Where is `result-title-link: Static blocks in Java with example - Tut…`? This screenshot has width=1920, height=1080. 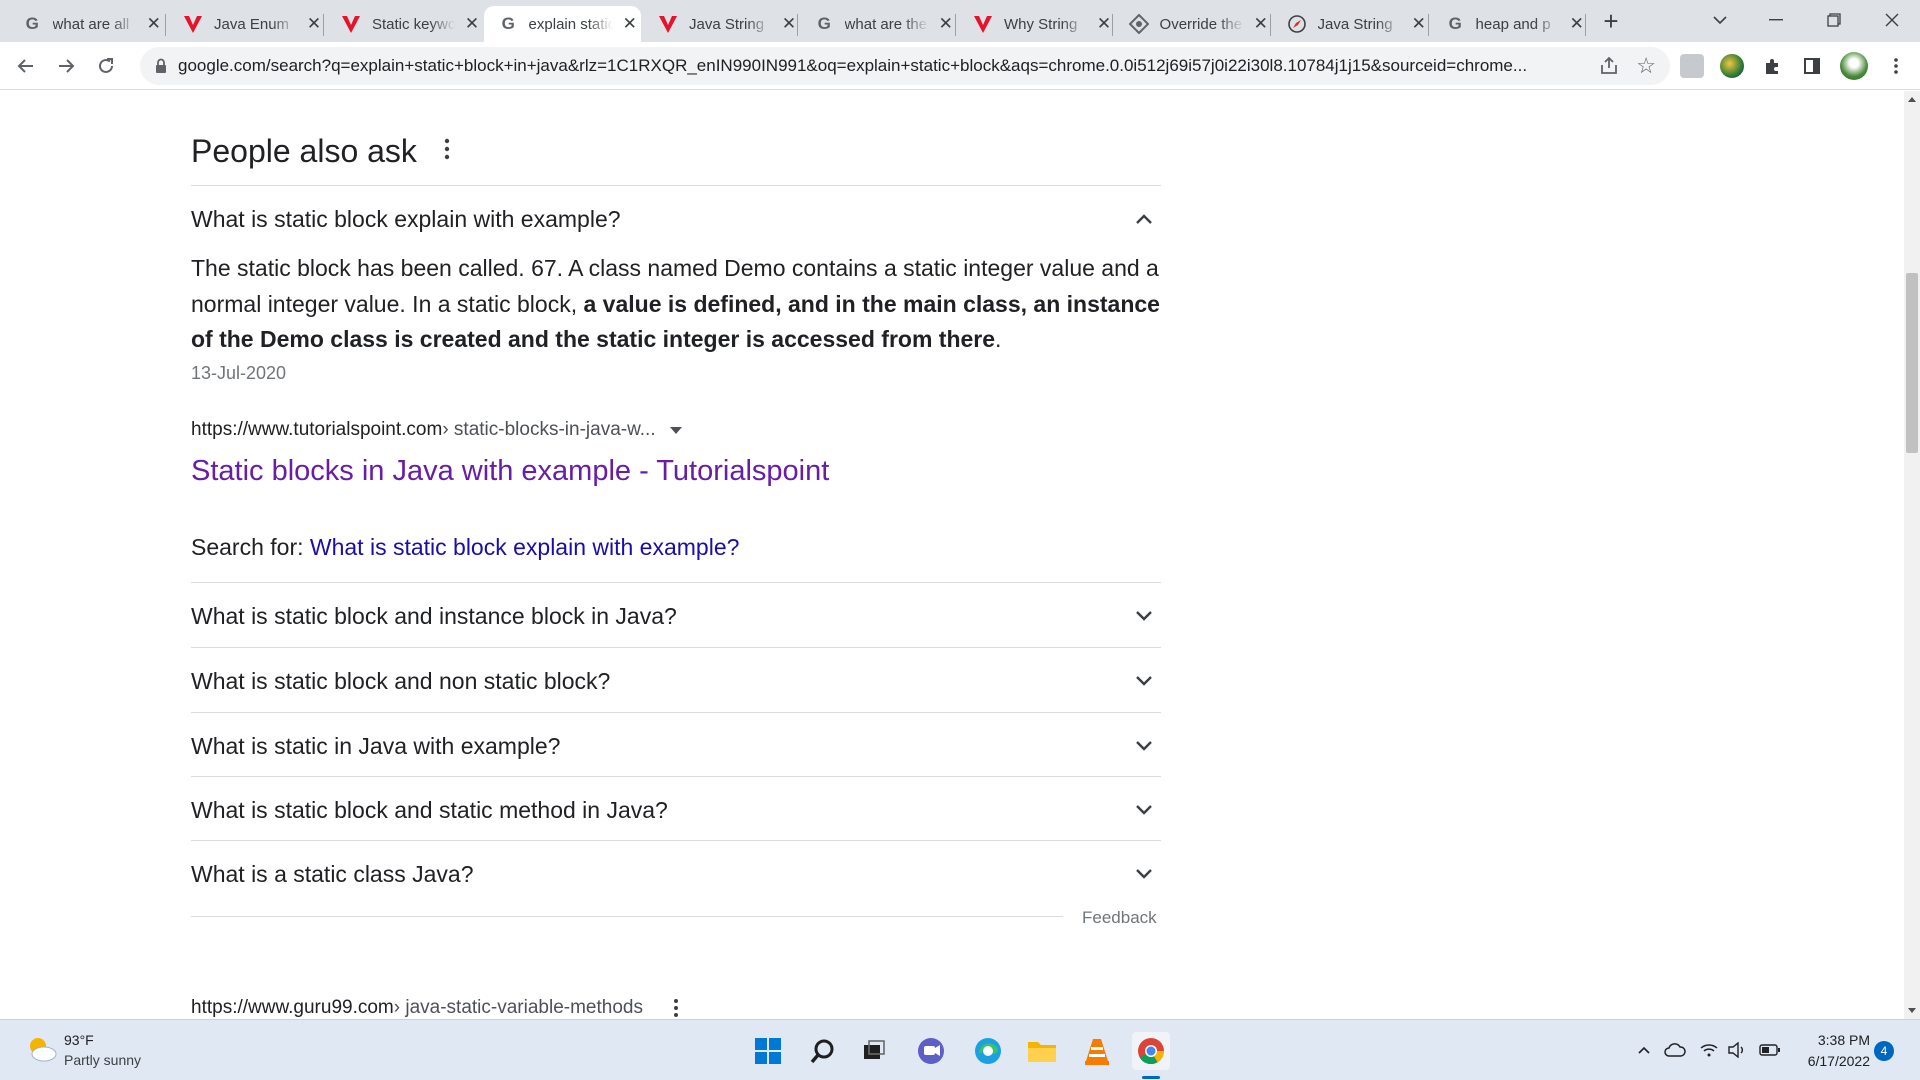
result-title-link: Static blocks in Java with example - Tut… is located at coordinates (510, 471).